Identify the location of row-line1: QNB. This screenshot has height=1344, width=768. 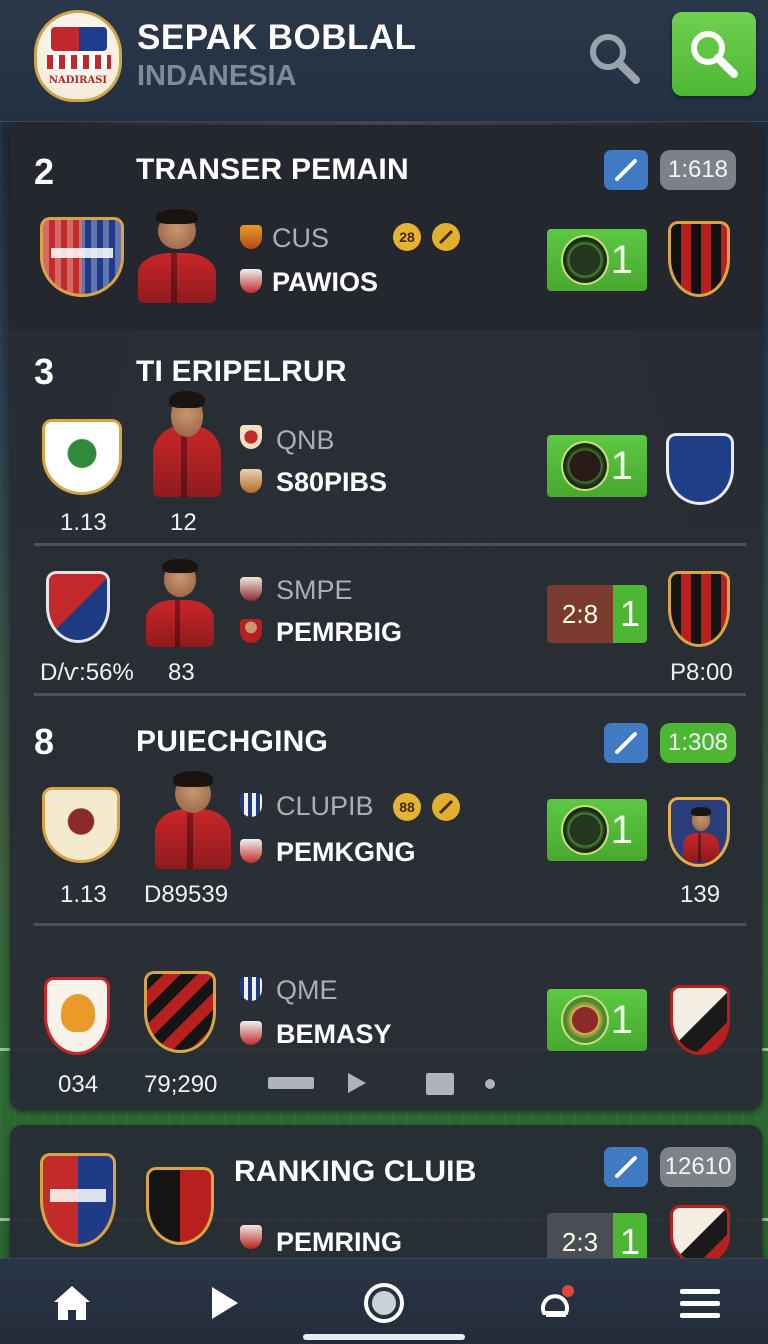
(305, 440).